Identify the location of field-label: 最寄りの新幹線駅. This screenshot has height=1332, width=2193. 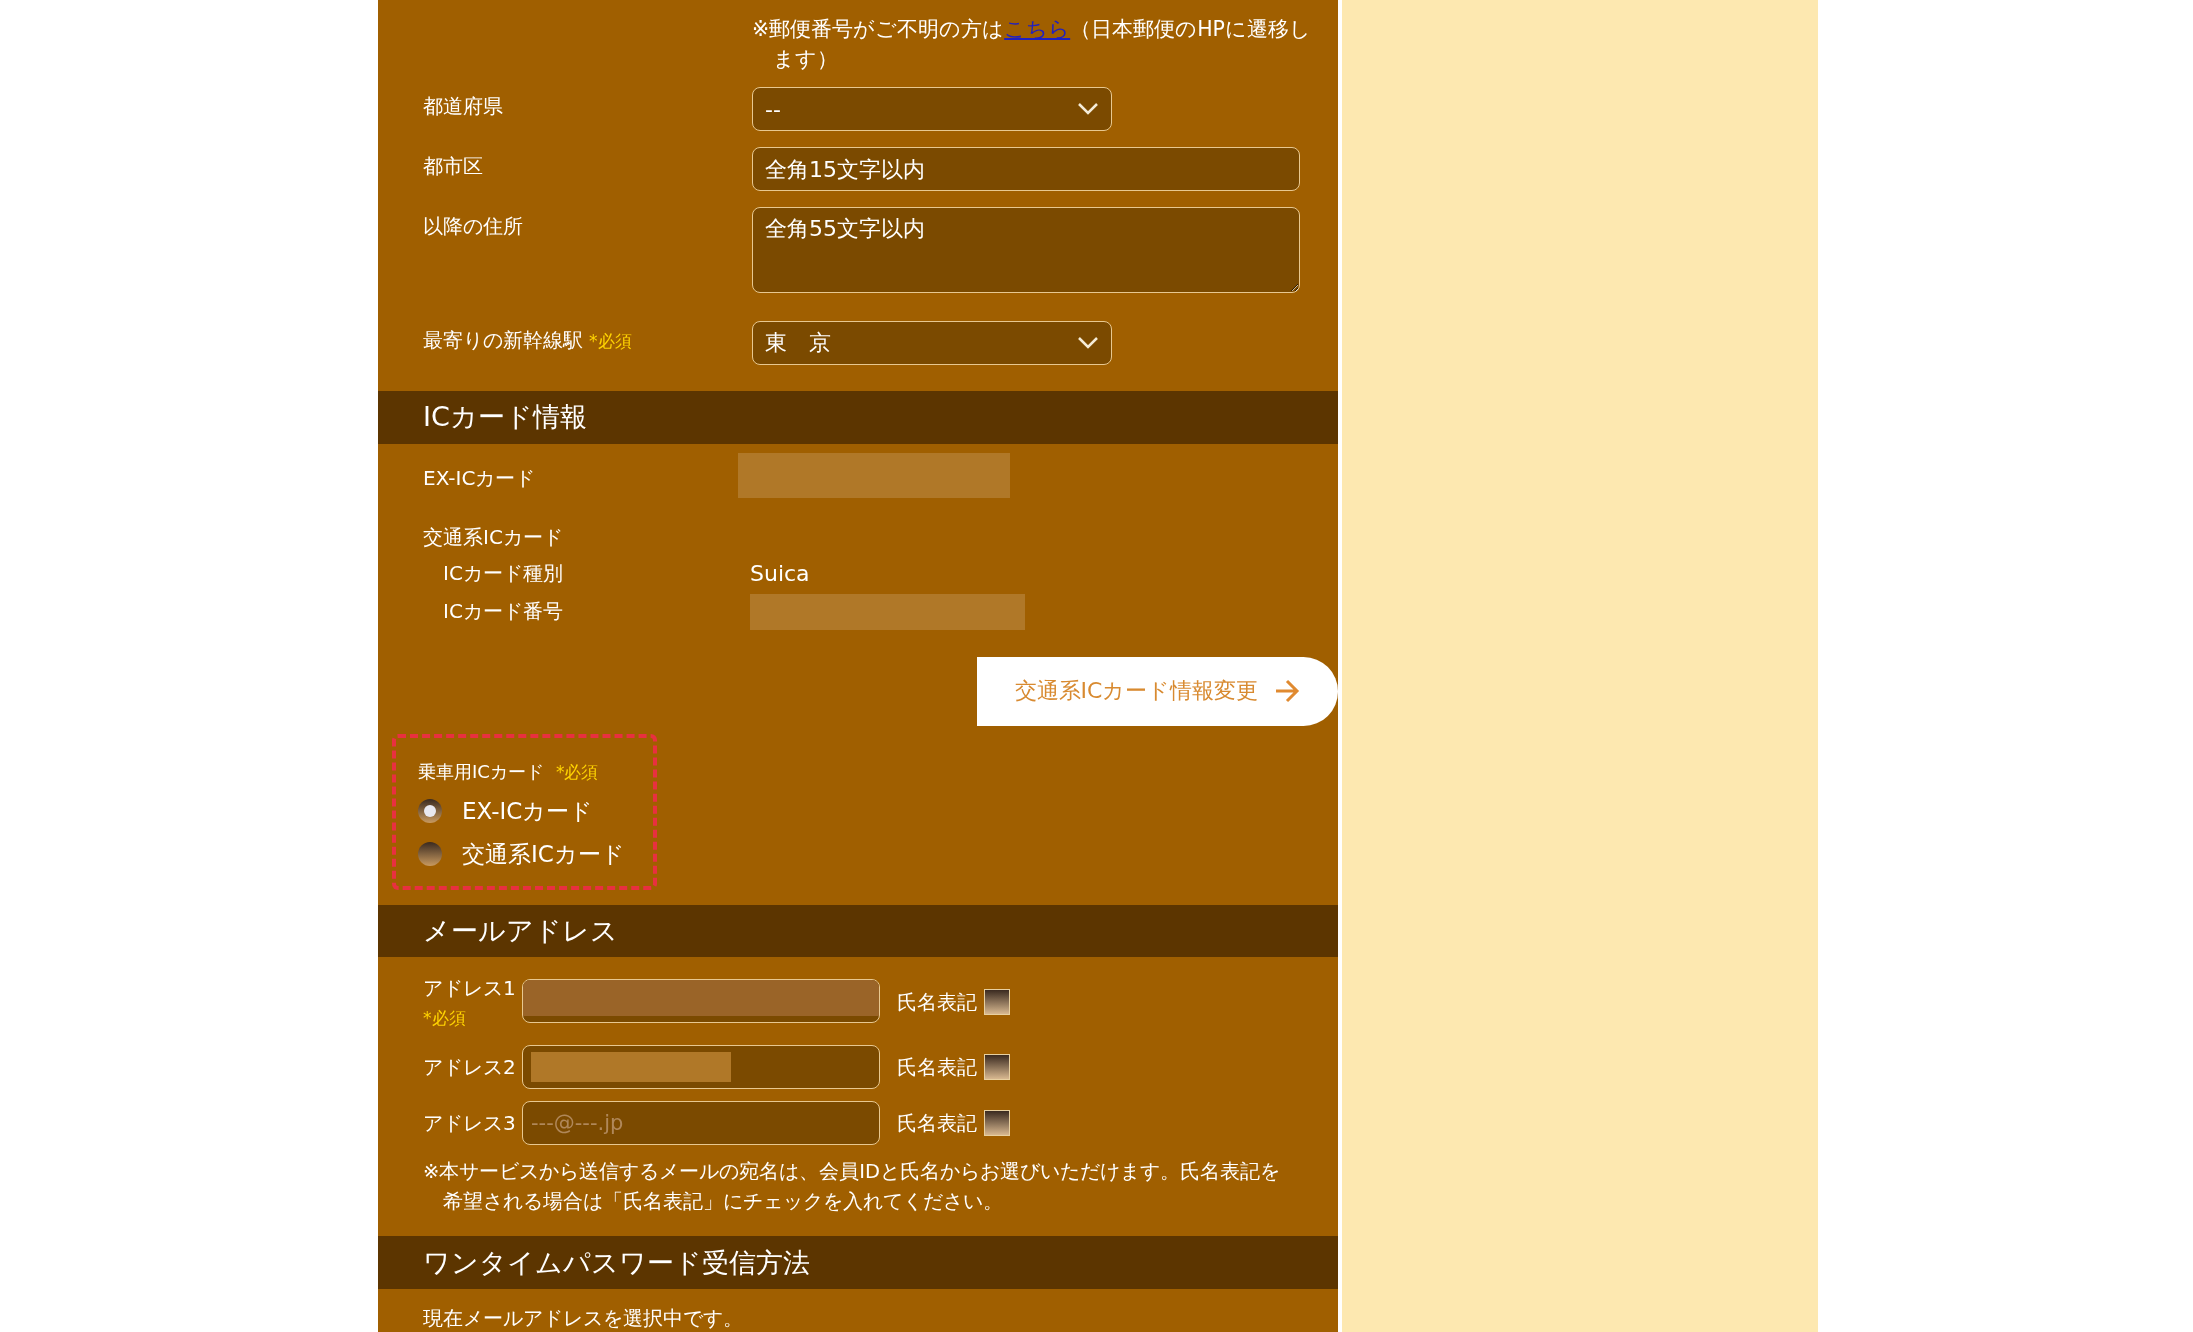
(503, 340).